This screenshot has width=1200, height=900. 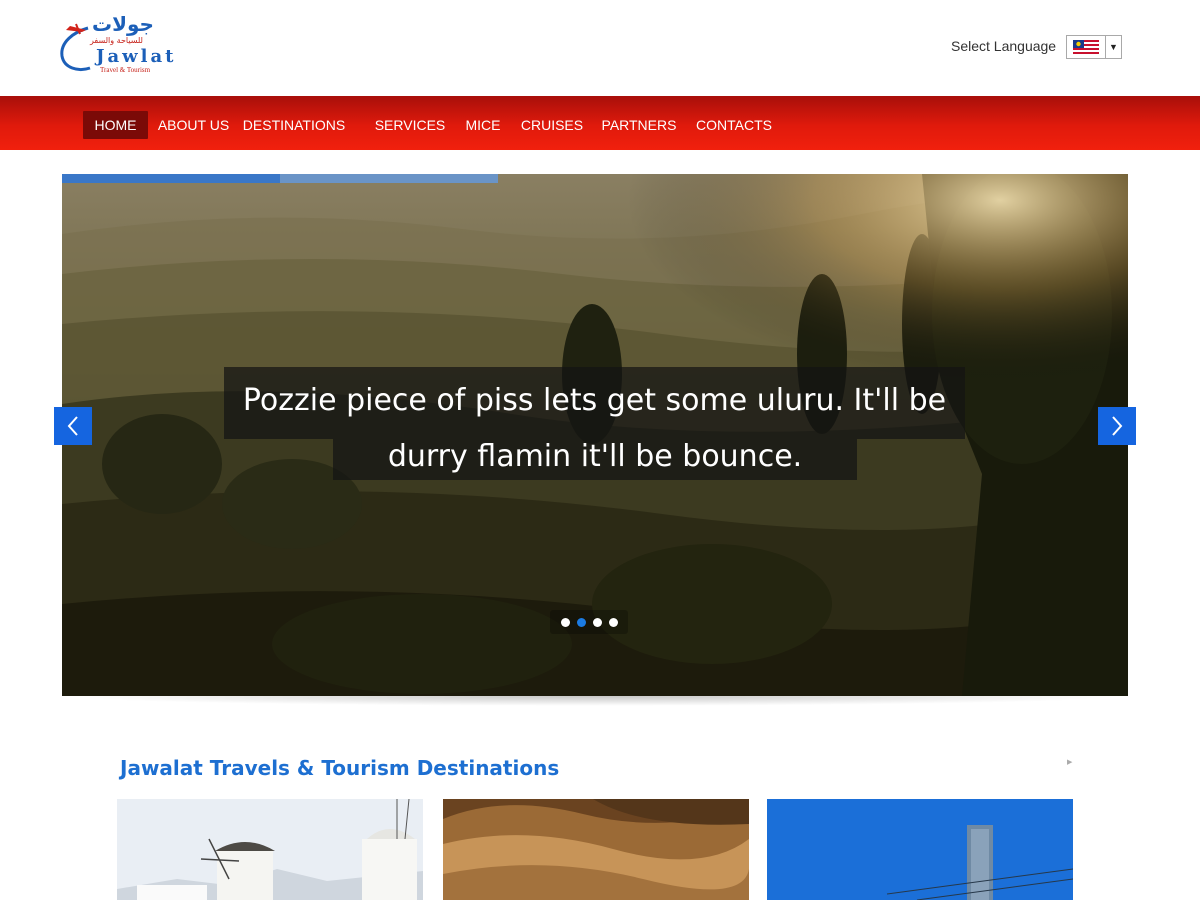 What do you see at coordinates (136, 56) in the screenshot?
I see `logo-latin-name: Jawlat` at bounding box center [136, 56].